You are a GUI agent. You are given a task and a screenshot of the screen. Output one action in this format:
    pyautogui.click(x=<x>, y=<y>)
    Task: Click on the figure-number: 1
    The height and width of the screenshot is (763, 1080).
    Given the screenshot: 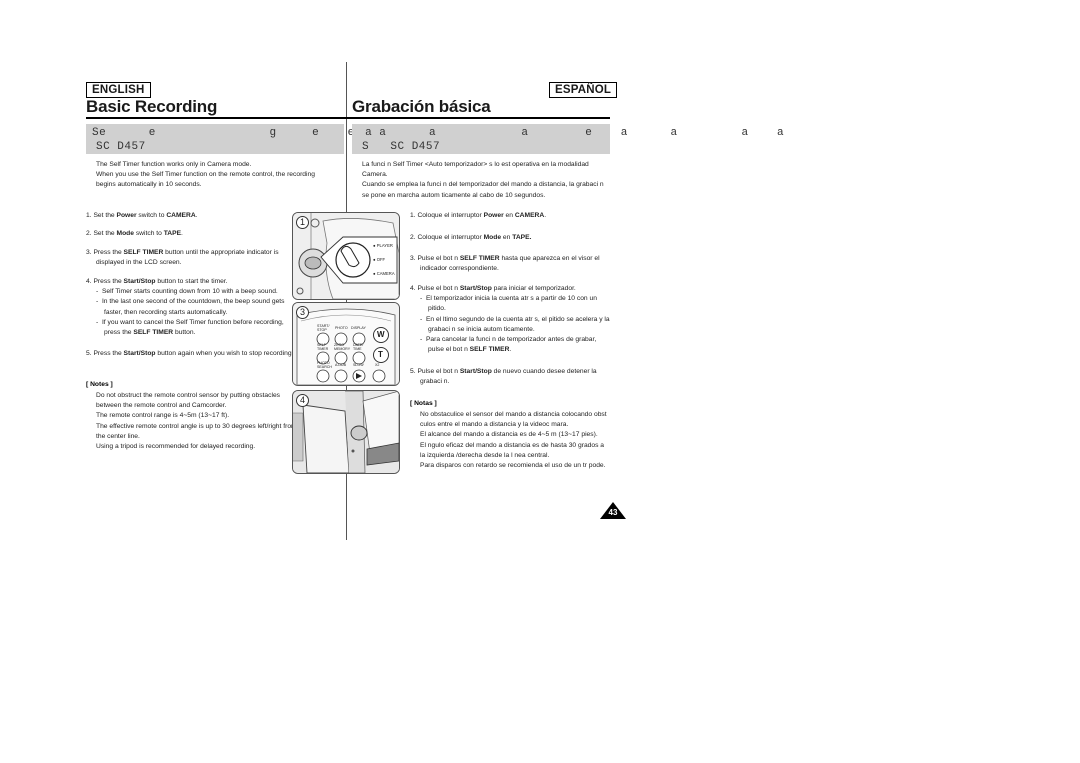 What is the action you would take?
    pyautogui.click(x=302, y=222)
    